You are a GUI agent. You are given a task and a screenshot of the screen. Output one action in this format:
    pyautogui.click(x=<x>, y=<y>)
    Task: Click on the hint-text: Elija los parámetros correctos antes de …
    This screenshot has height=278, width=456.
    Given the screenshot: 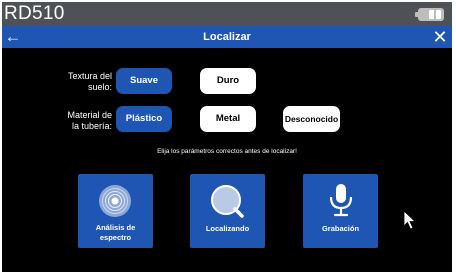 What is the action you would take?
    pyautogui.click(x=227, y=151)
    